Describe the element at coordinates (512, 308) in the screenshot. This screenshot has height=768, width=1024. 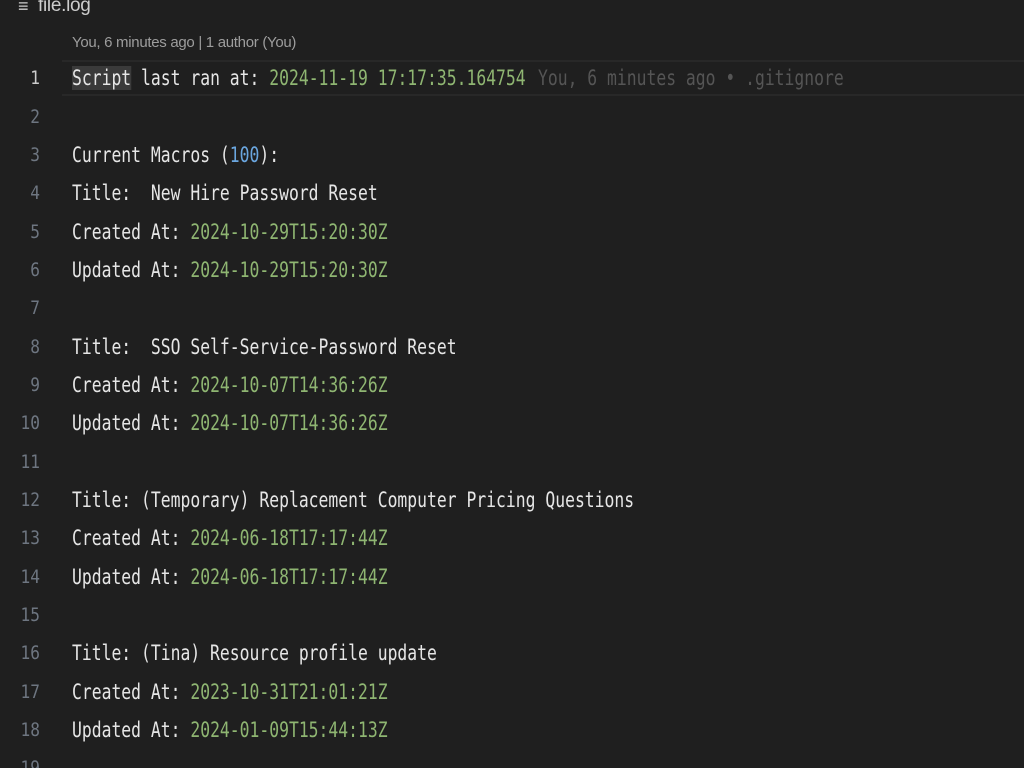
I see `code-line: 7` at that location.